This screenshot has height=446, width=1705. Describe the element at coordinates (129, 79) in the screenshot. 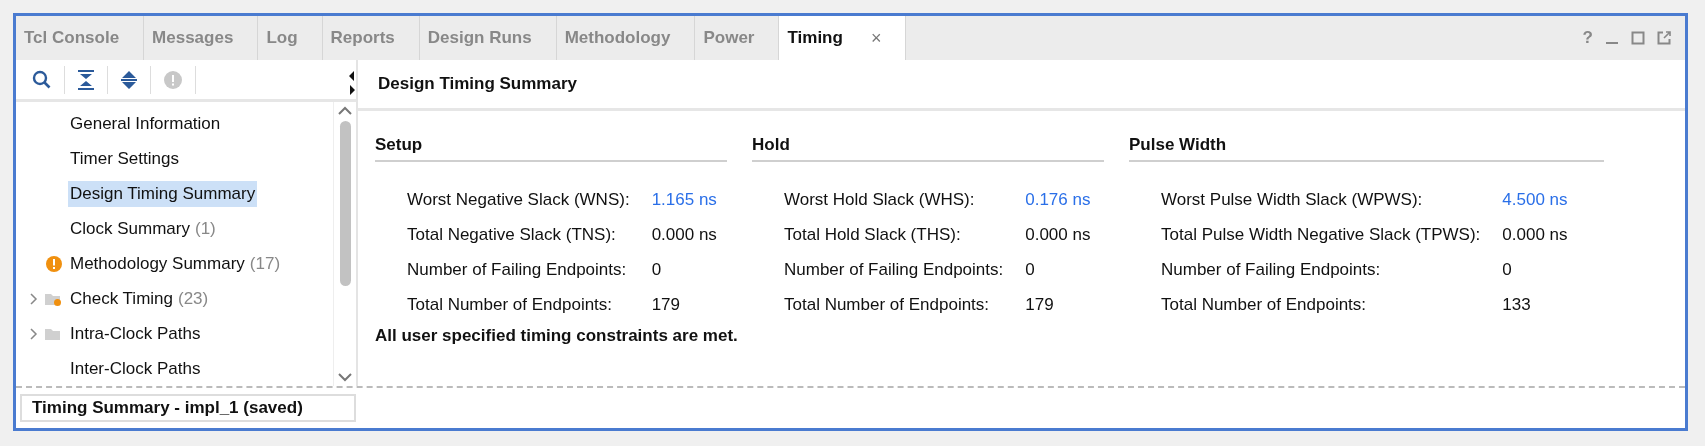

I see `expand-all-icon` at that location.